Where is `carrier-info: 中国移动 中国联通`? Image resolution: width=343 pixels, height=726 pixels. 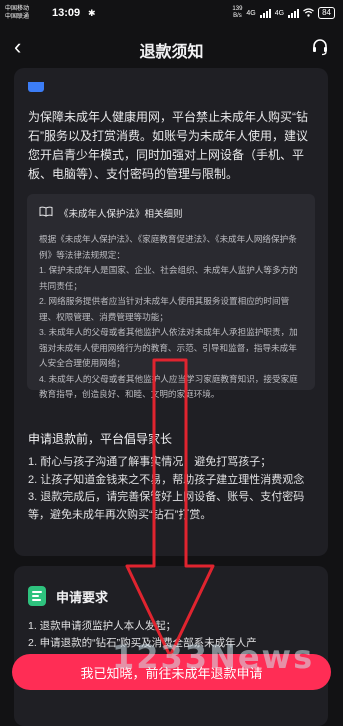
carrier-info: 中国移动 中国联通 is located at coordinates (17, 13).